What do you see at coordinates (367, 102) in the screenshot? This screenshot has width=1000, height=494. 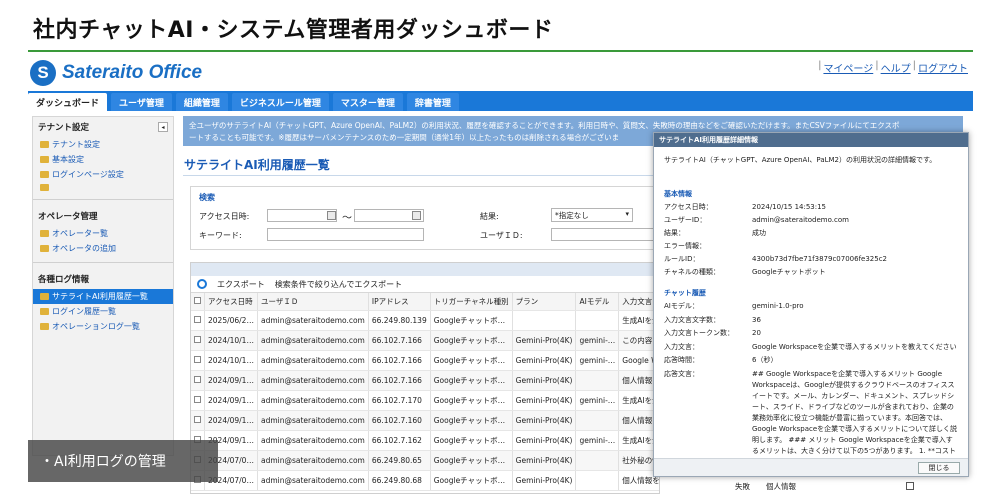 I see `tab-master: マスター管理` at bounding box center [367, 102].